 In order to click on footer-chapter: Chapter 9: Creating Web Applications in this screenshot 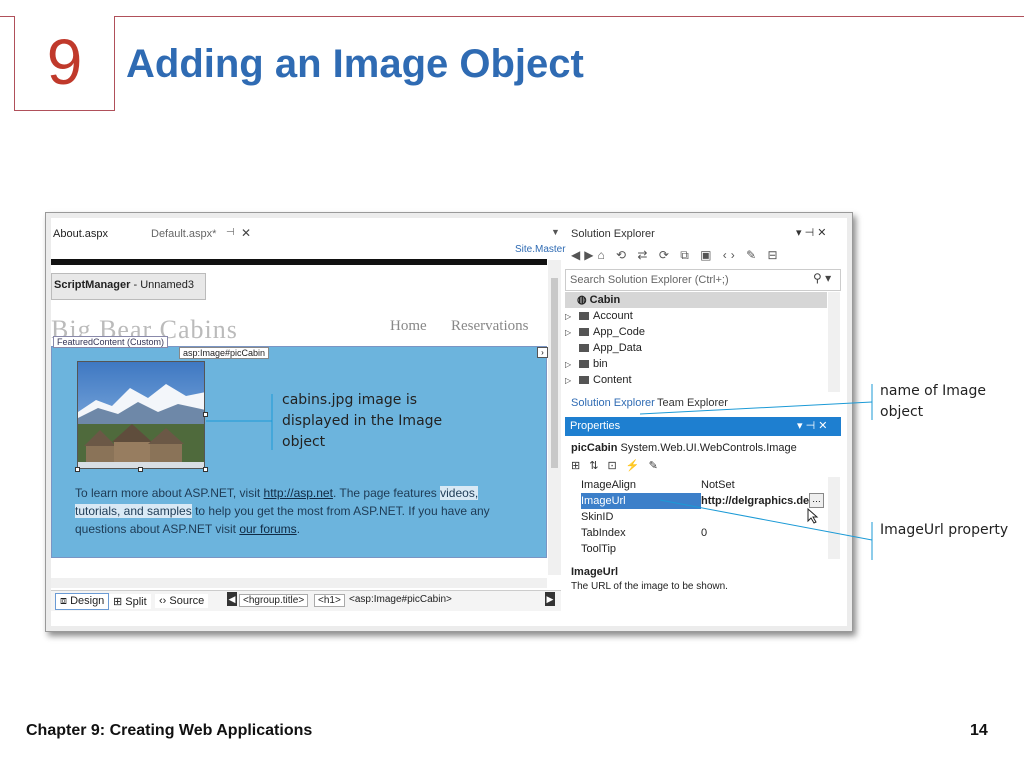, I will do `click(169, 730)`.